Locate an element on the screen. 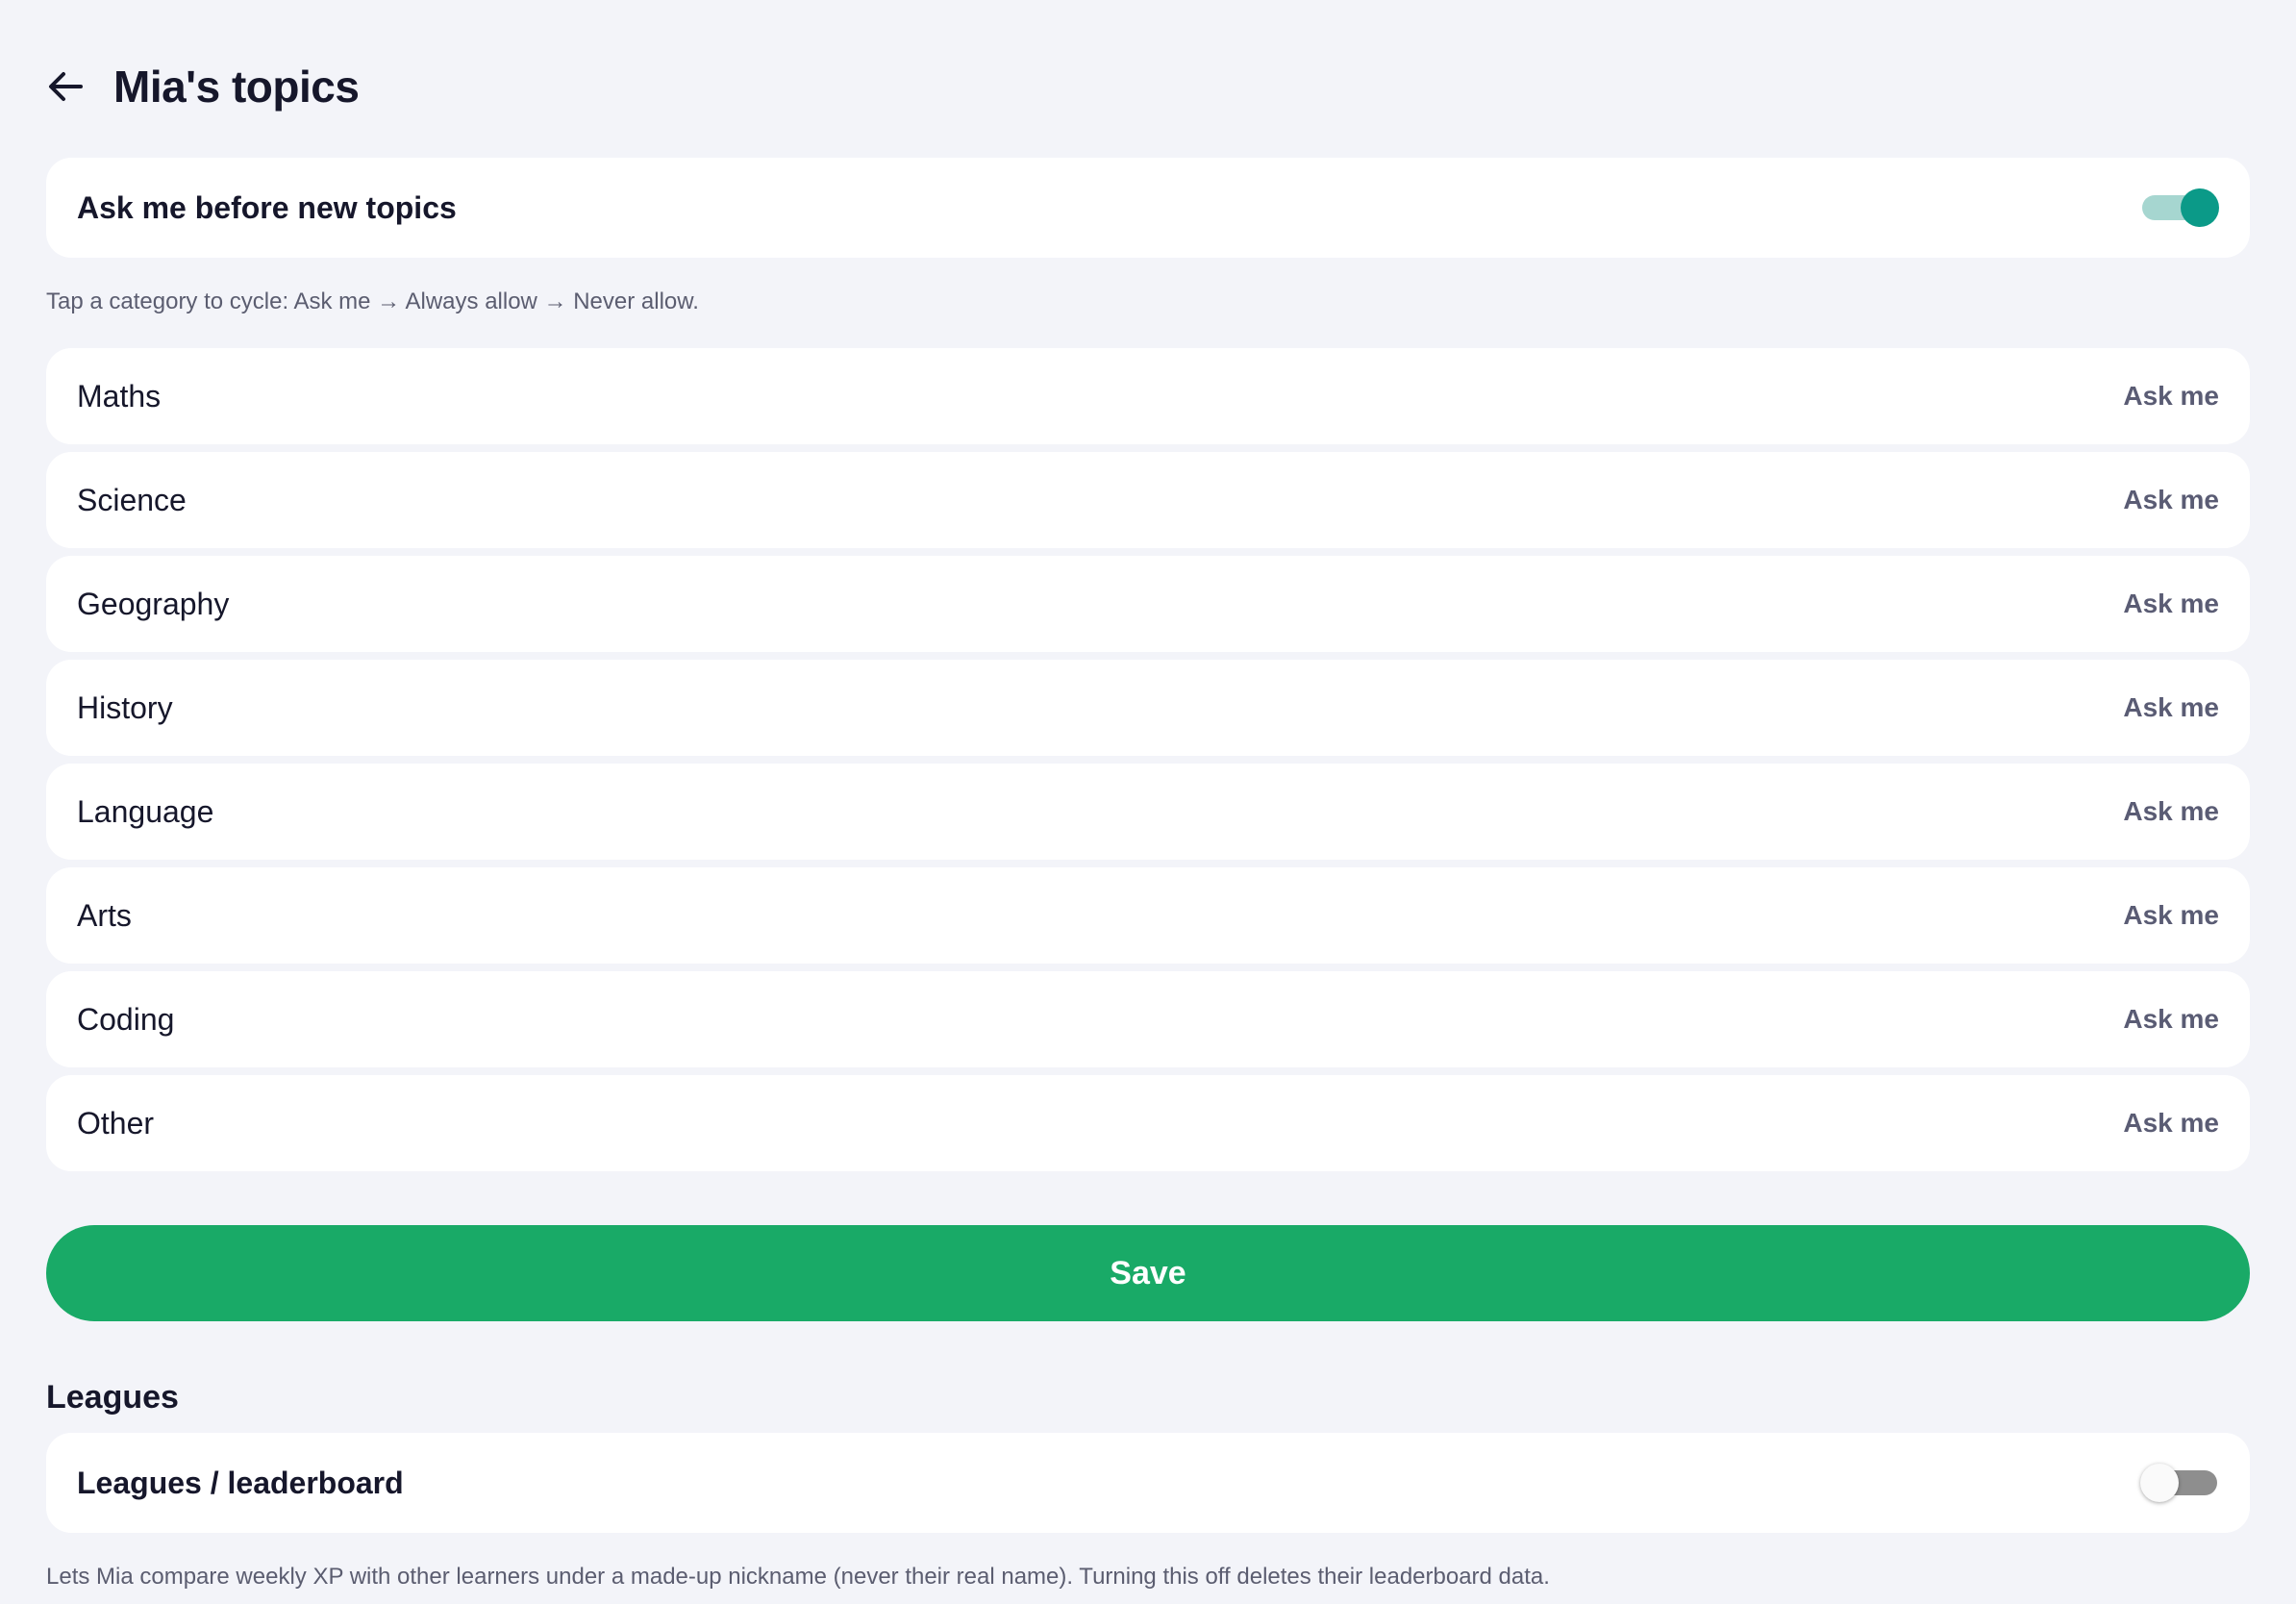  topic-row-arts: Arts Ask me is located at coordinates (1148, 915).